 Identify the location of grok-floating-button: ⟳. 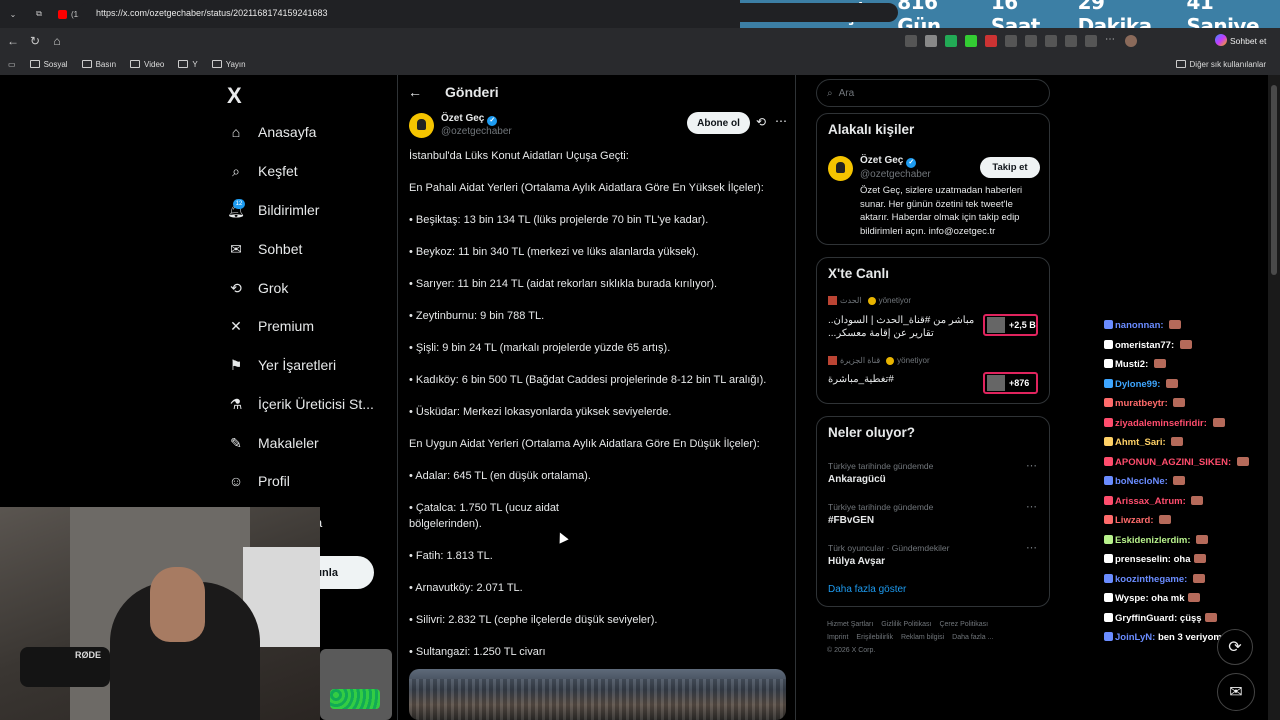
(1235, 647).